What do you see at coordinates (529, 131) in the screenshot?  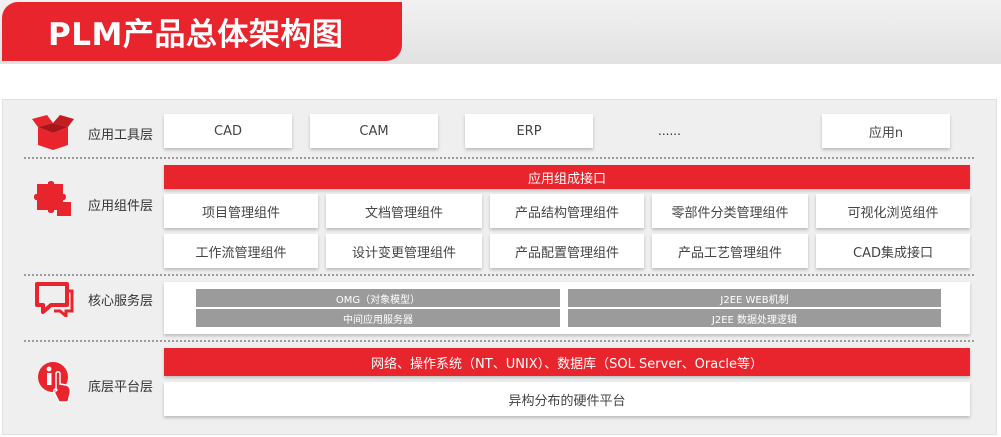 I see `tool-box-erp: ERP` at bounding box center [529, 131].